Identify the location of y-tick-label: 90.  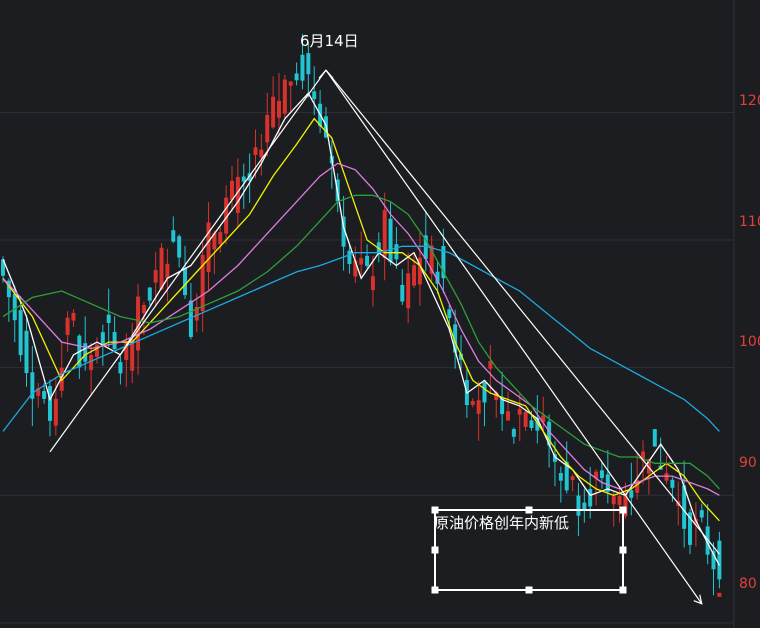
(748, 463).